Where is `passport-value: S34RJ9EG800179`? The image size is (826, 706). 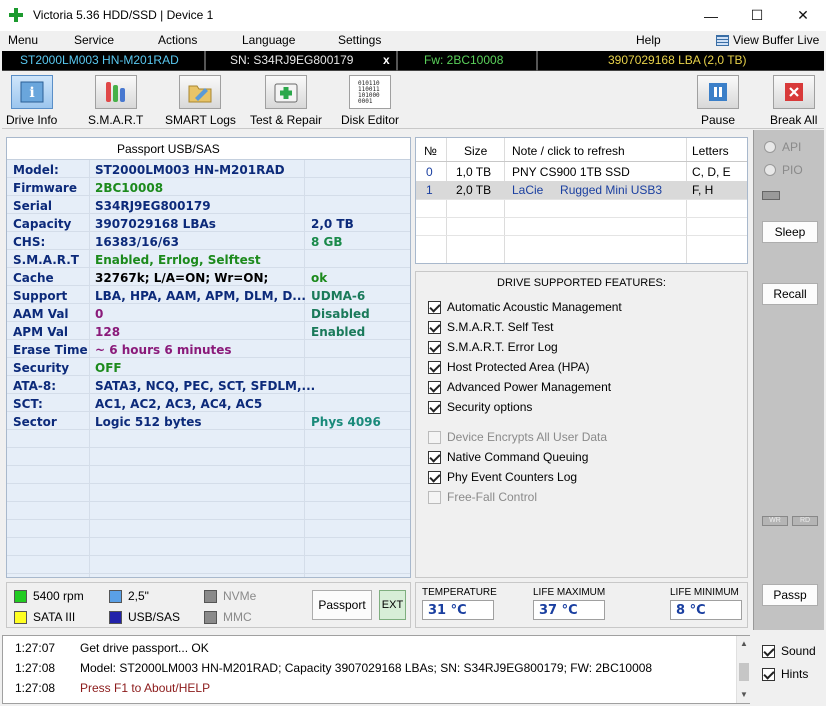 passport-value: S34RJ9EG800179 is located at coordinates (153, 206).